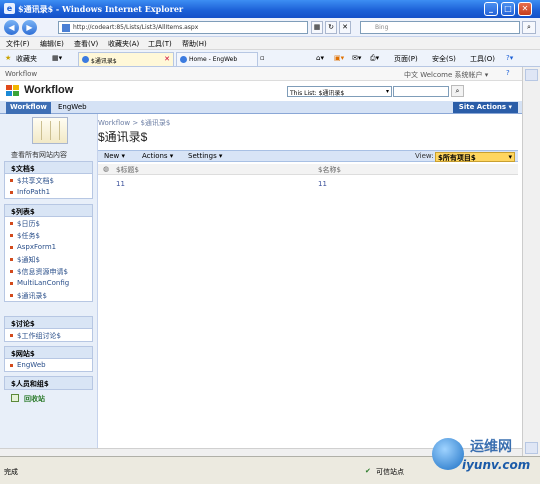 This screenshot has width=540, height=484. Describe the element at coordinates (448, 454) in the screenshot. I see `globe-icon` at that location.